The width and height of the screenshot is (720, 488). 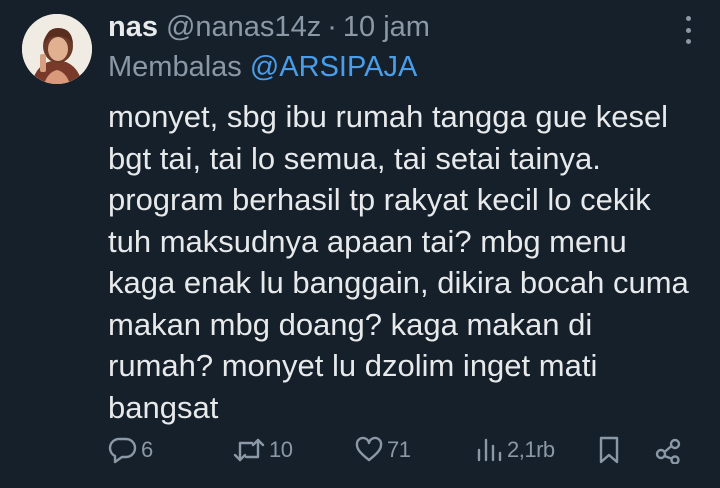 What do you see at coordinates (281, 449) in the screenshot?
I see `repost-count: 10` at bounding box center [281, 449].